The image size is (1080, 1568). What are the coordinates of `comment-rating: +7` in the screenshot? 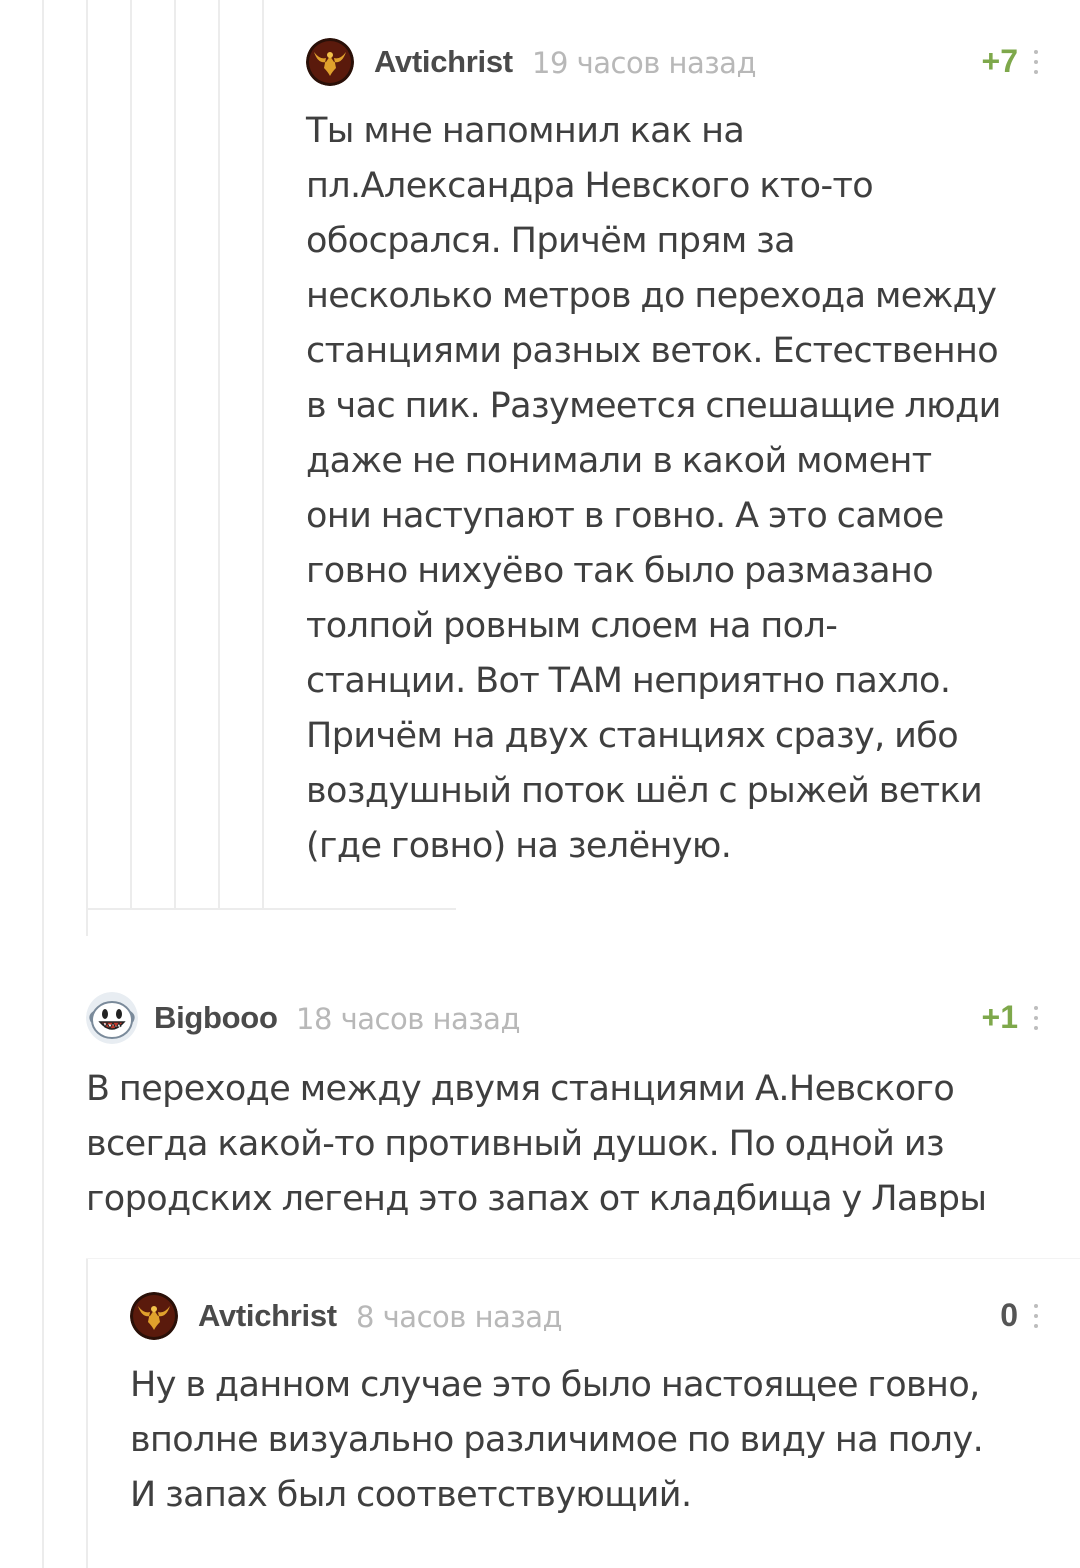 It's located at (999, 61).